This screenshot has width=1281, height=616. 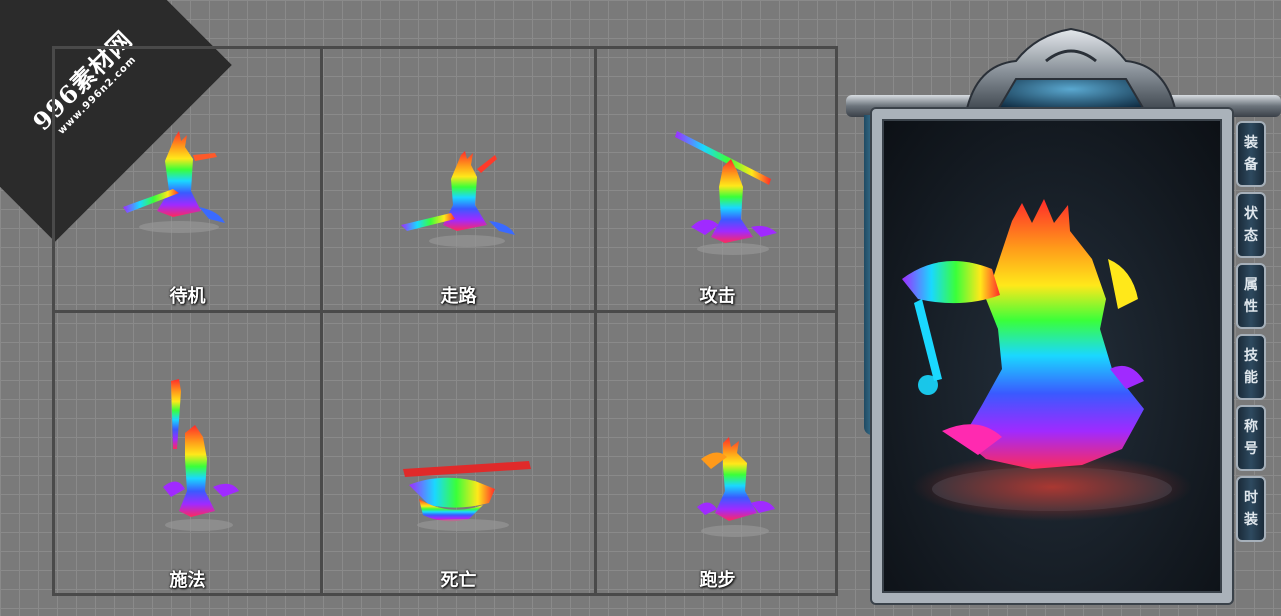 What do you see at coordinates (187, 296) in the screenshot?
I see `action-label-idle: 待机` at bounding box center [187, 296].